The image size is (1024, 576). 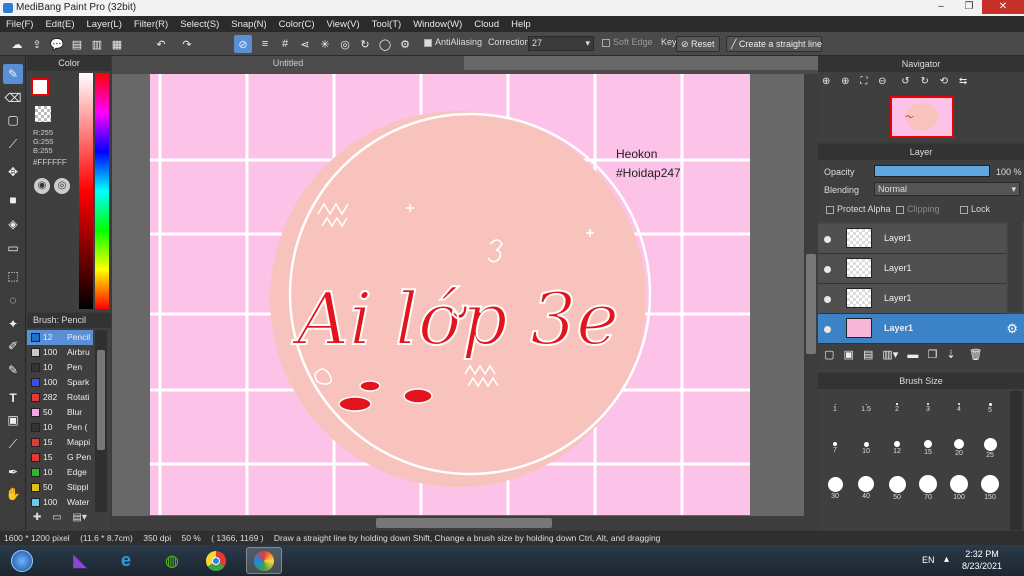 I want to click on antialiasing-toggle: AntiAliasing, so click(x=453, y=42).